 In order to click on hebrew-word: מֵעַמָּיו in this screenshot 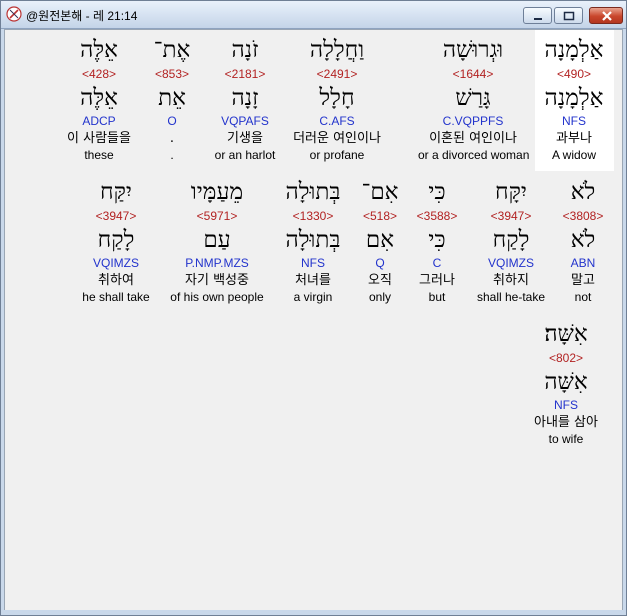, I will do `click(217, 192)`.